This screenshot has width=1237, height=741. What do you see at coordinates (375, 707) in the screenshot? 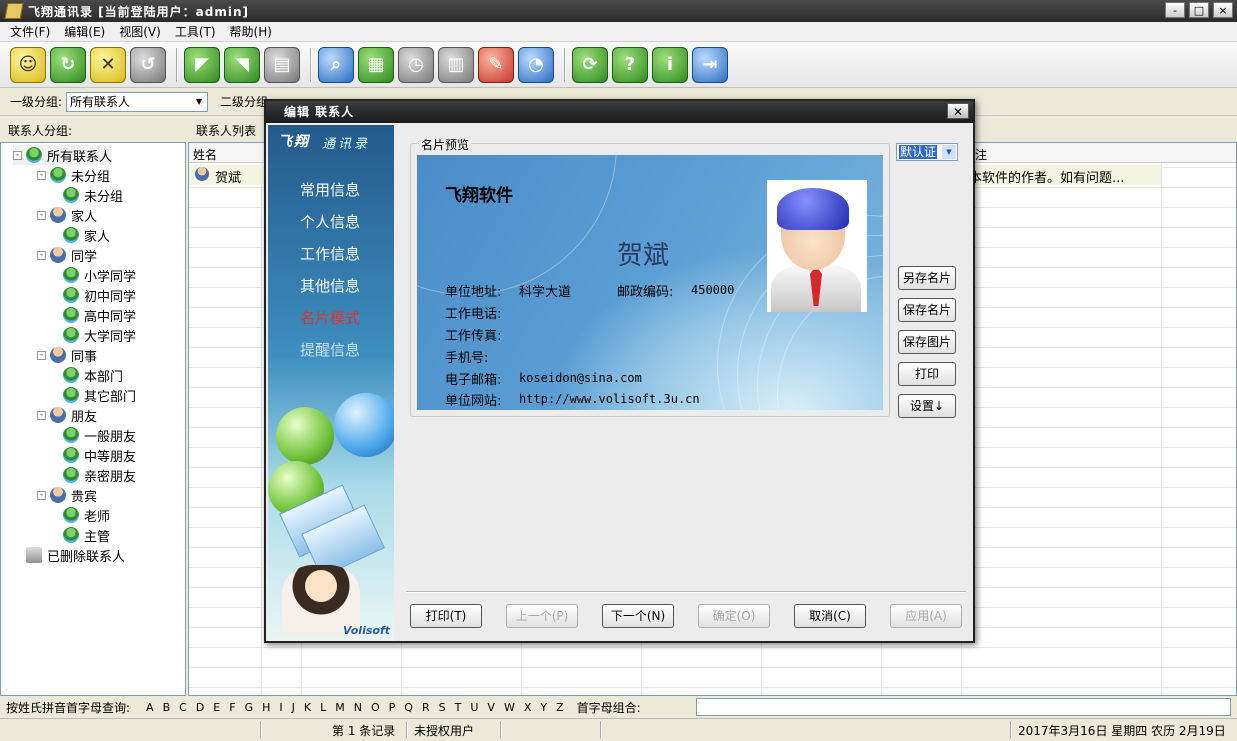
I see `alpha-letter-o: O` at bounding box center [375, 707].